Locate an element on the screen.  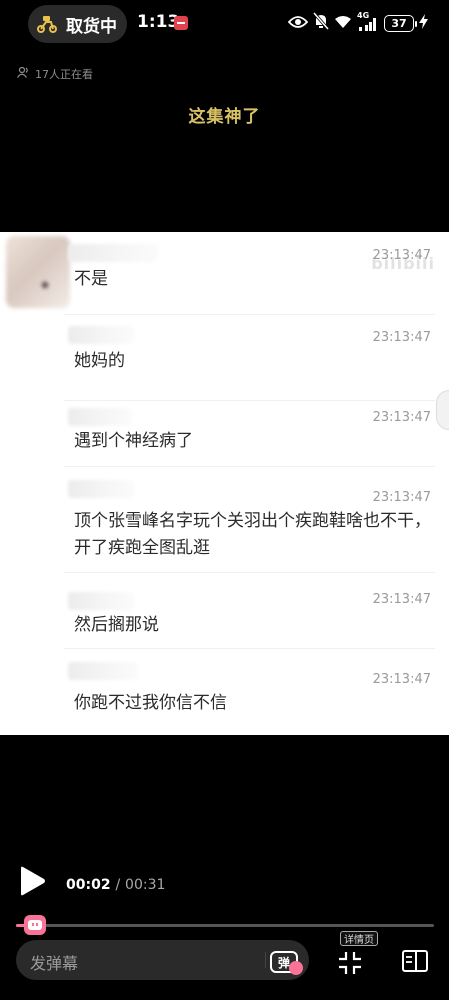
notification-badge-icon is located at coordinates (181, 23).